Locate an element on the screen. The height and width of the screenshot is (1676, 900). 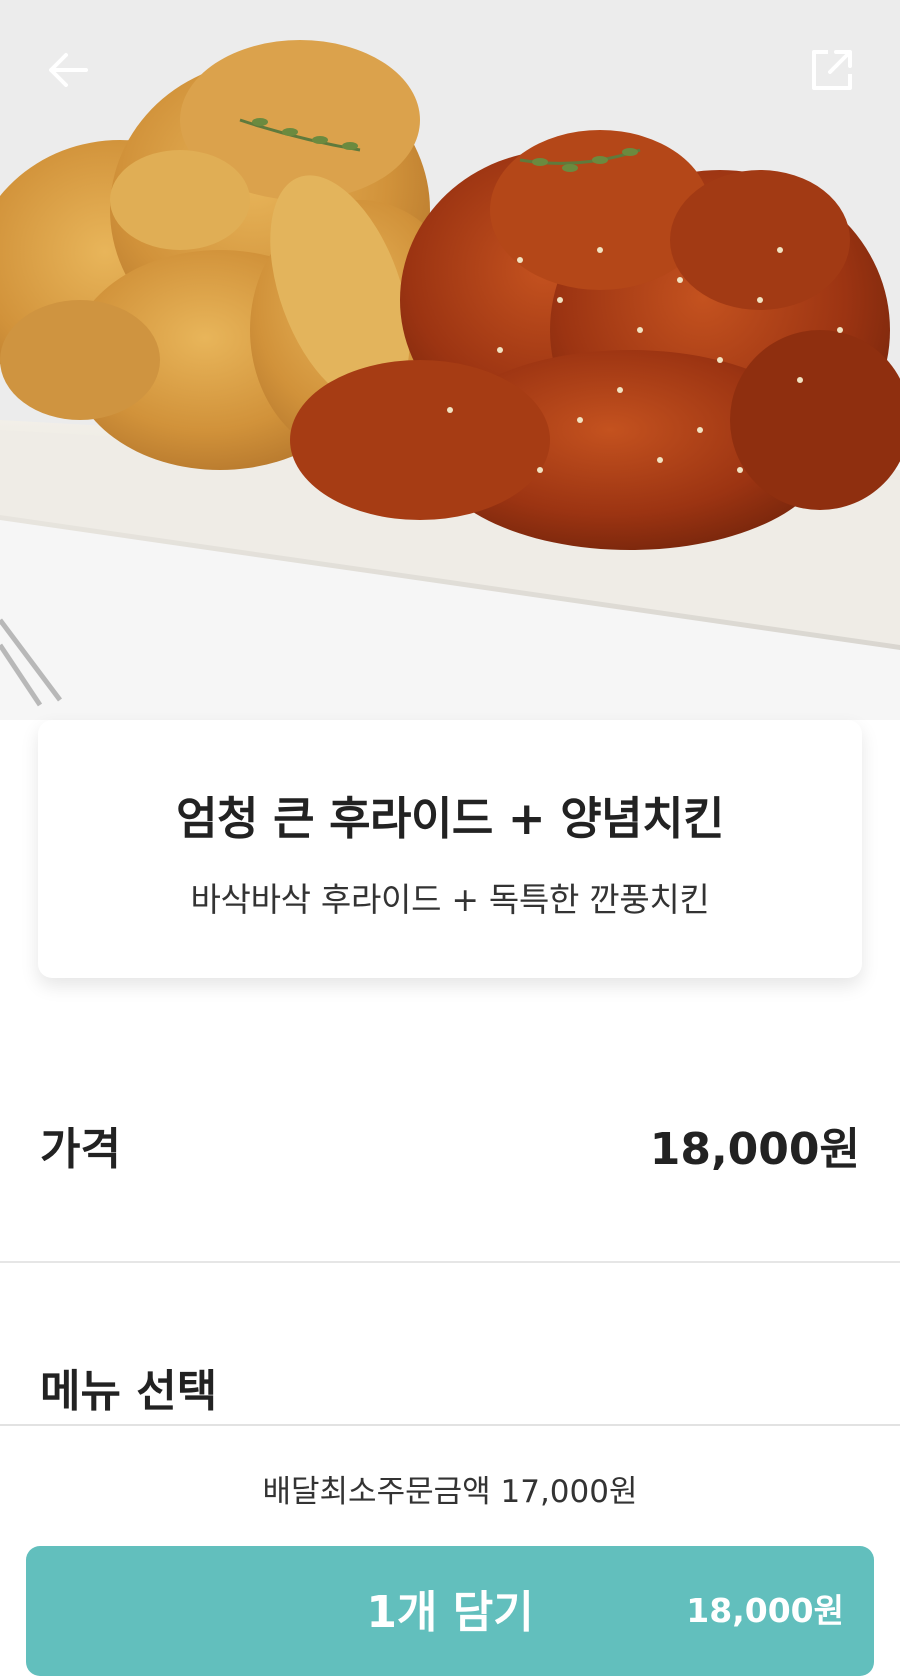
price-label: 가격 is located at coordinates (80, 1149).